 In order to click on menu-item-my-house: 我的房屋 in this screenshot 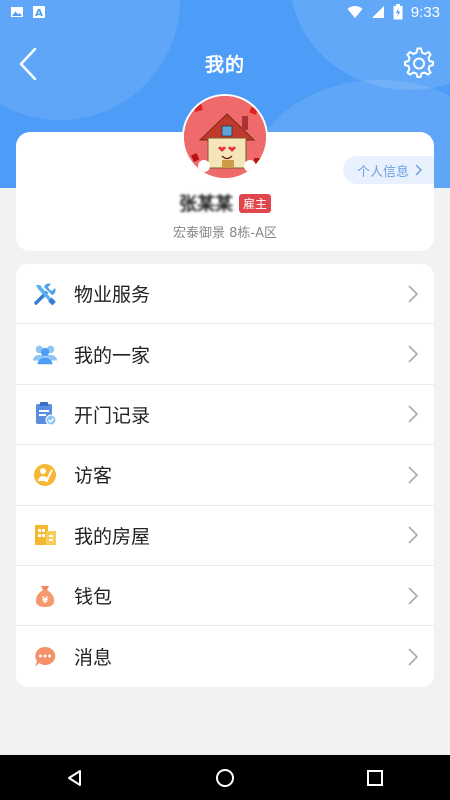, I will do `click(225, 536)`.